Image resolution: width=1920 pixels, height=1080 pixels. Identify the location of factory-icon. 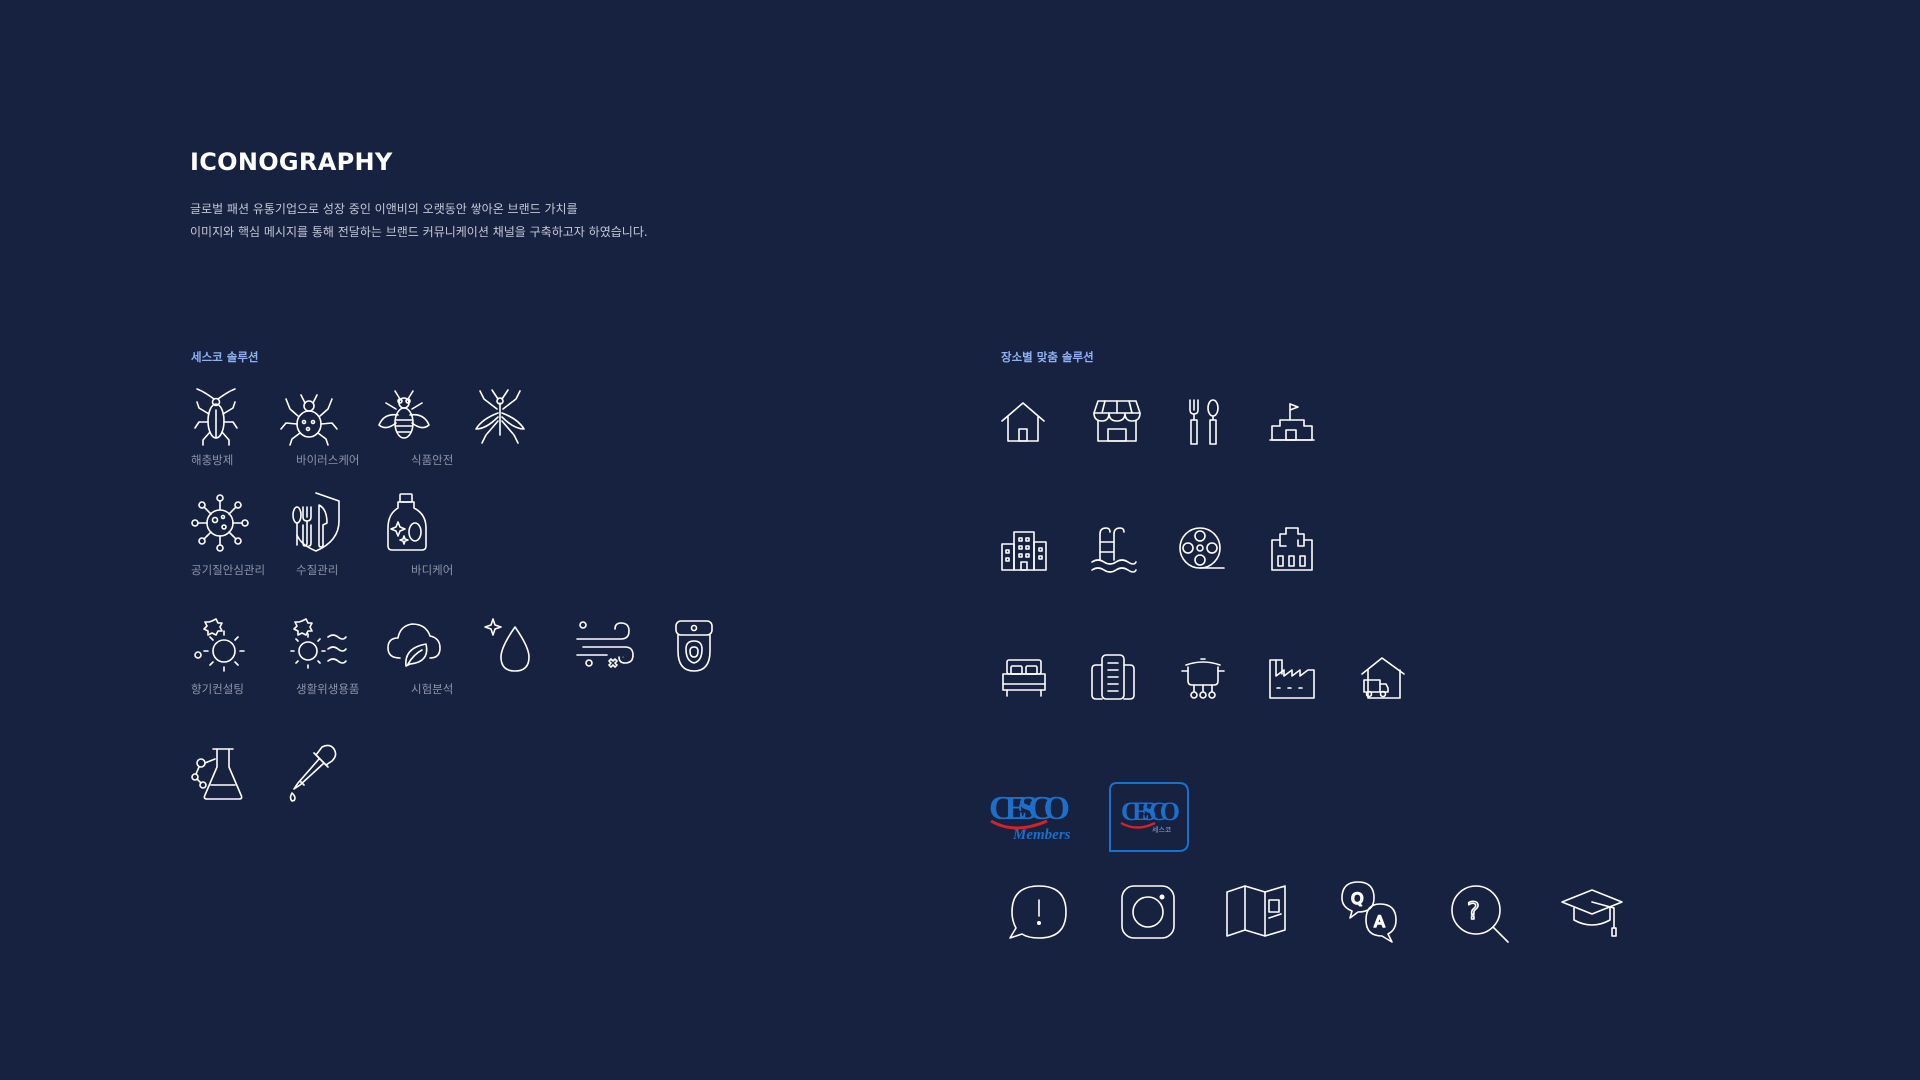
(1292, 677).